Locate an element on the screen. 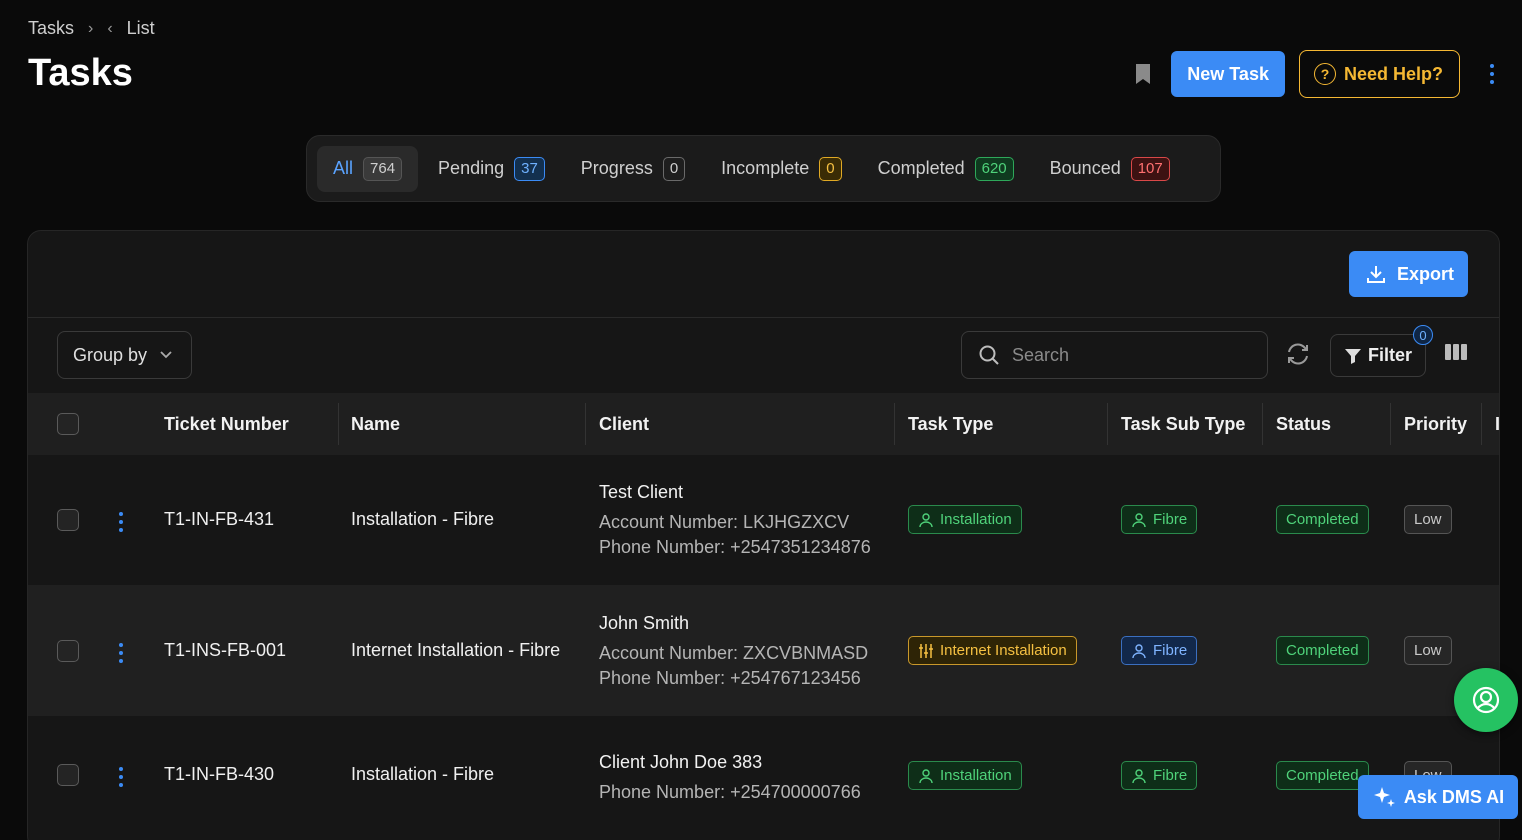 This screenshot has width=1522, height=840. task-name: Internet Installation - Fibre is located at coordinates (456, 650).